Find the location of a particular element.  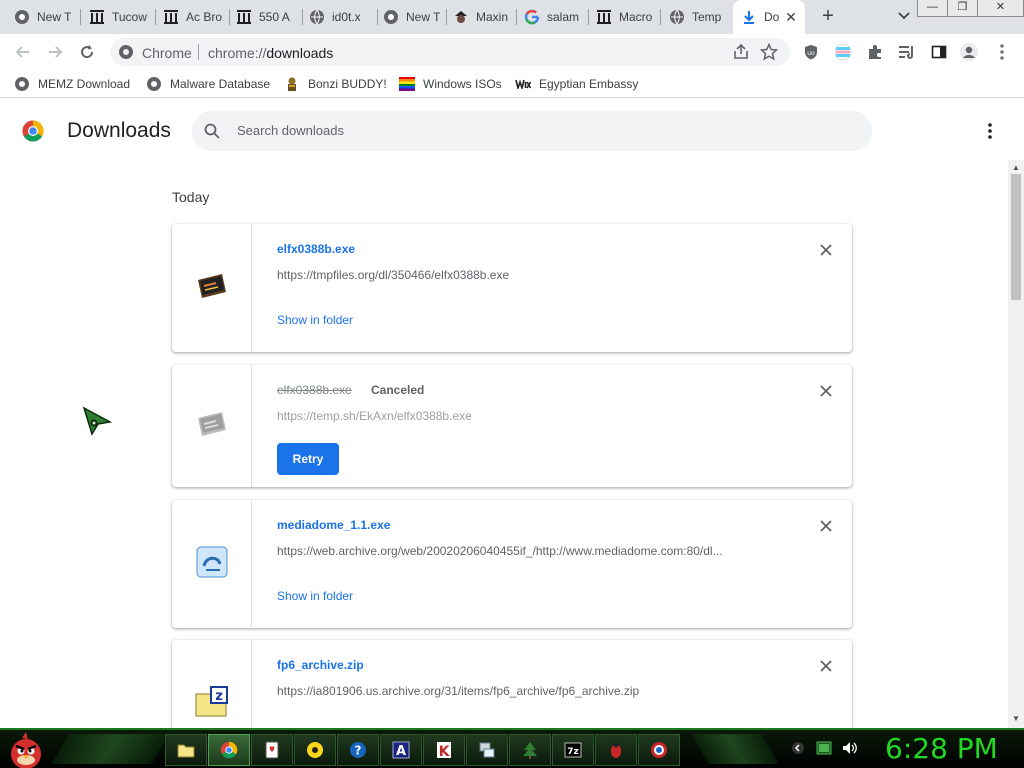

tab-maxin: Maxin is located at coordinates (484, 17).